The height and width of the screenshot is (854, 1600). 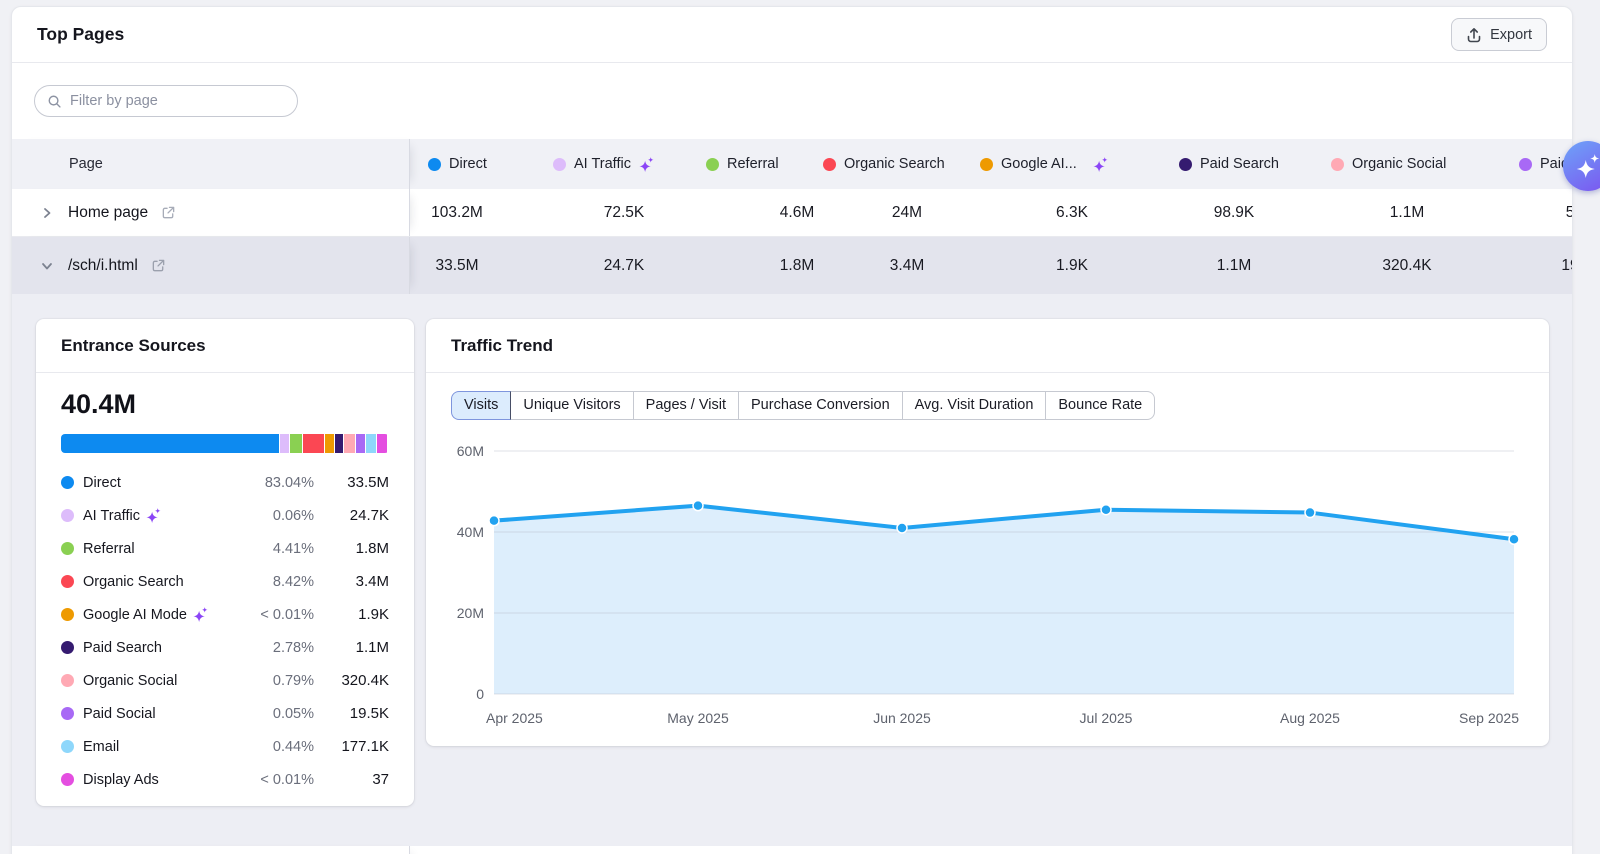 I want to click on cell-referral: 1.8M, so click(x=797, y=265).